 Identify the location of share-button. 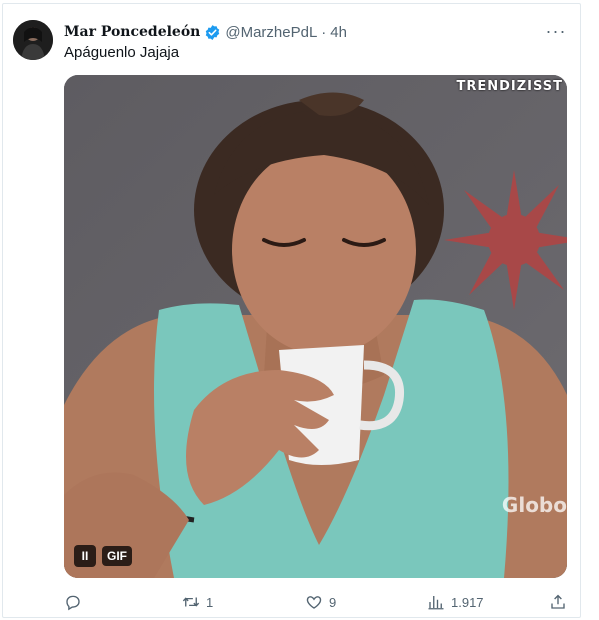
(558, 602).